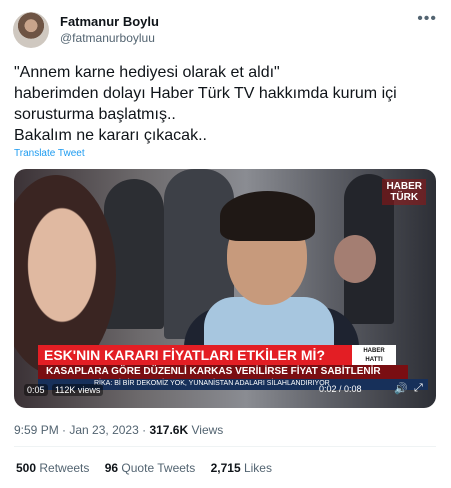 The height and width of the screenshot is (488, 451). What do you see at coordinates (256, 468) in the screenshot?
I see `likes-label: Likes` at bounding box center [256, 468].